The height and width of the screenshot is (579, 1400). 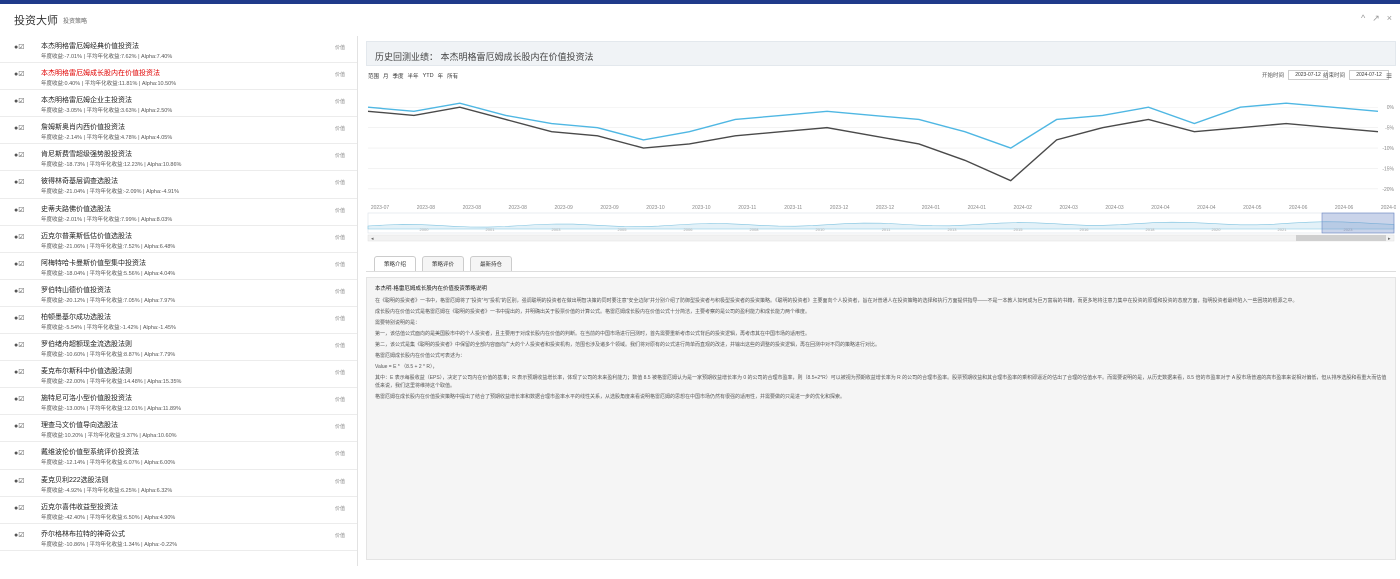 I want to click on tab: 最新持仓, so click(x=491, y=263).